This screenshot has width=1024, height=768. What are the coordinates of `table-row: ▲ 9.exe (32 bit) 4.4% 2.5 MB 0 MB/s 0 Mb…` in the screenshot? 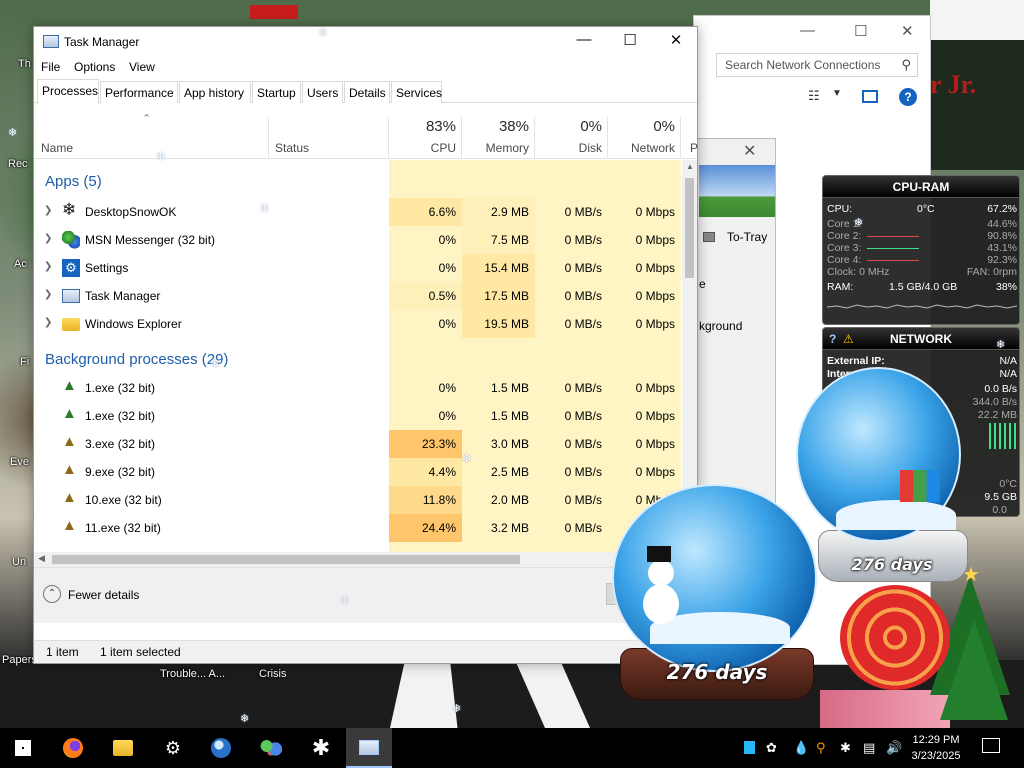 It's located at (357, 472).